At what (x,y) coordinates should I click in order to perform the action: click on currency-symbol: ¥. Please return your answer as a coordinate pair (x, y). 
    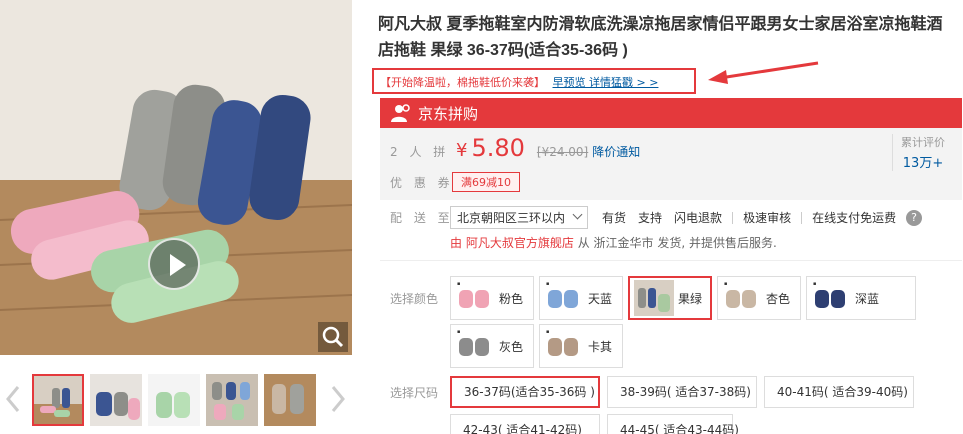
    Looking at the image, I should click on (462, 150).